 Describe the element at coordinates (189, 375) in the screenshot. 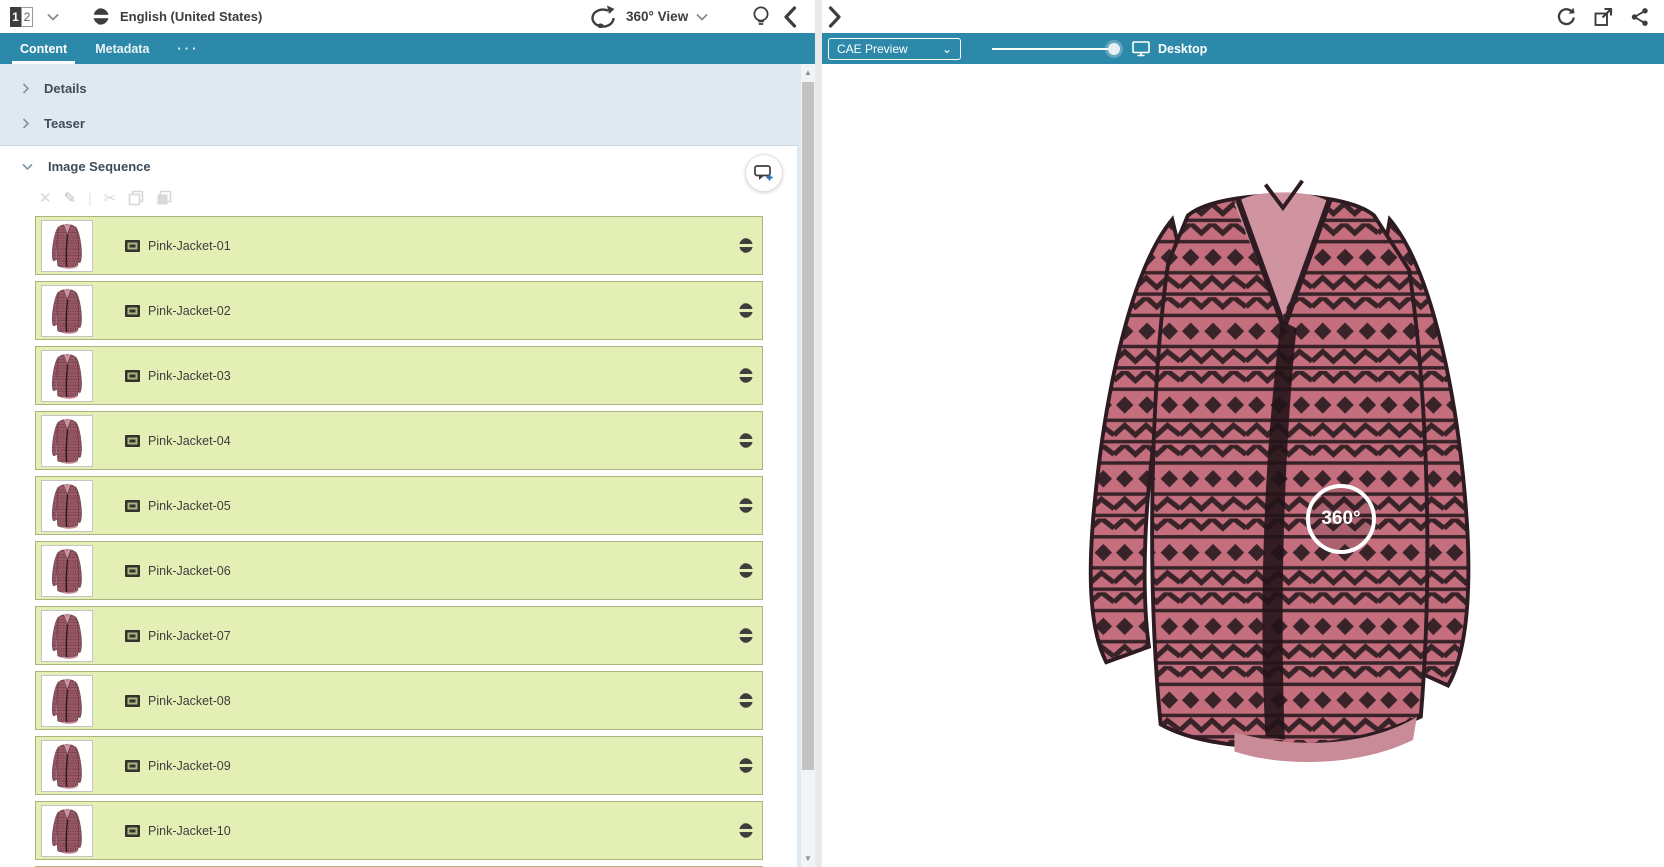

I see `item-label: Pink-Jacket-03` at that location.